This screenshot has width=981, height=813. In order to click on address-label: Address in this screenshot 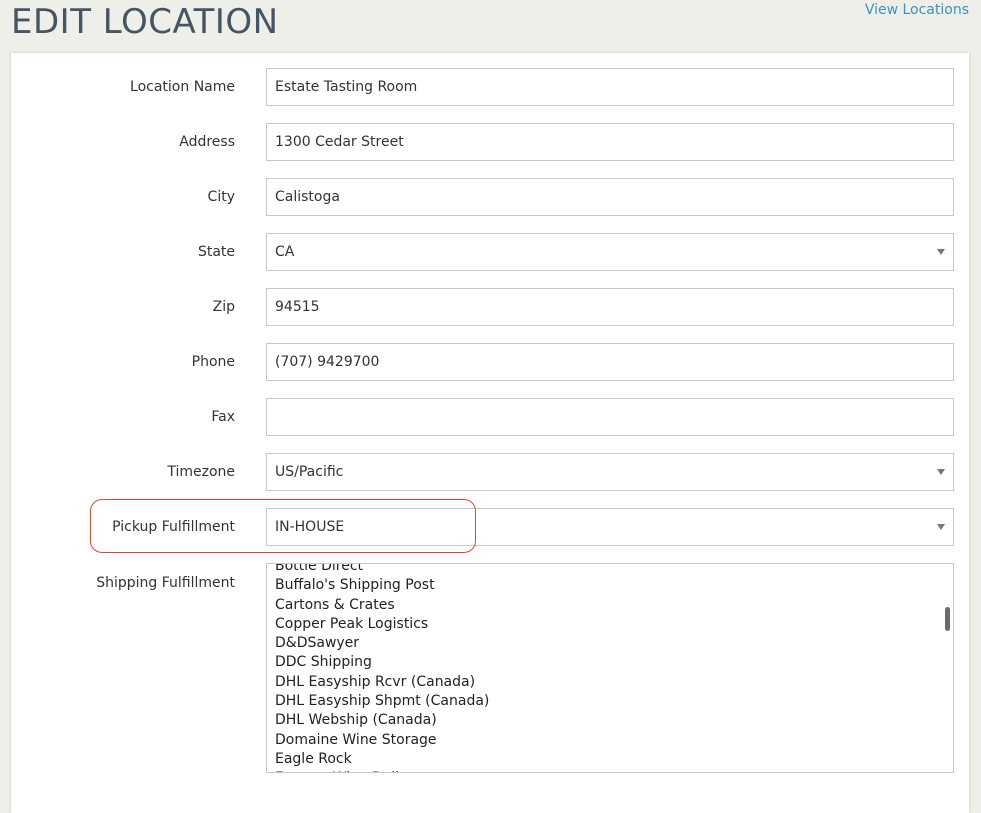, I will do `click(207, 142)`.